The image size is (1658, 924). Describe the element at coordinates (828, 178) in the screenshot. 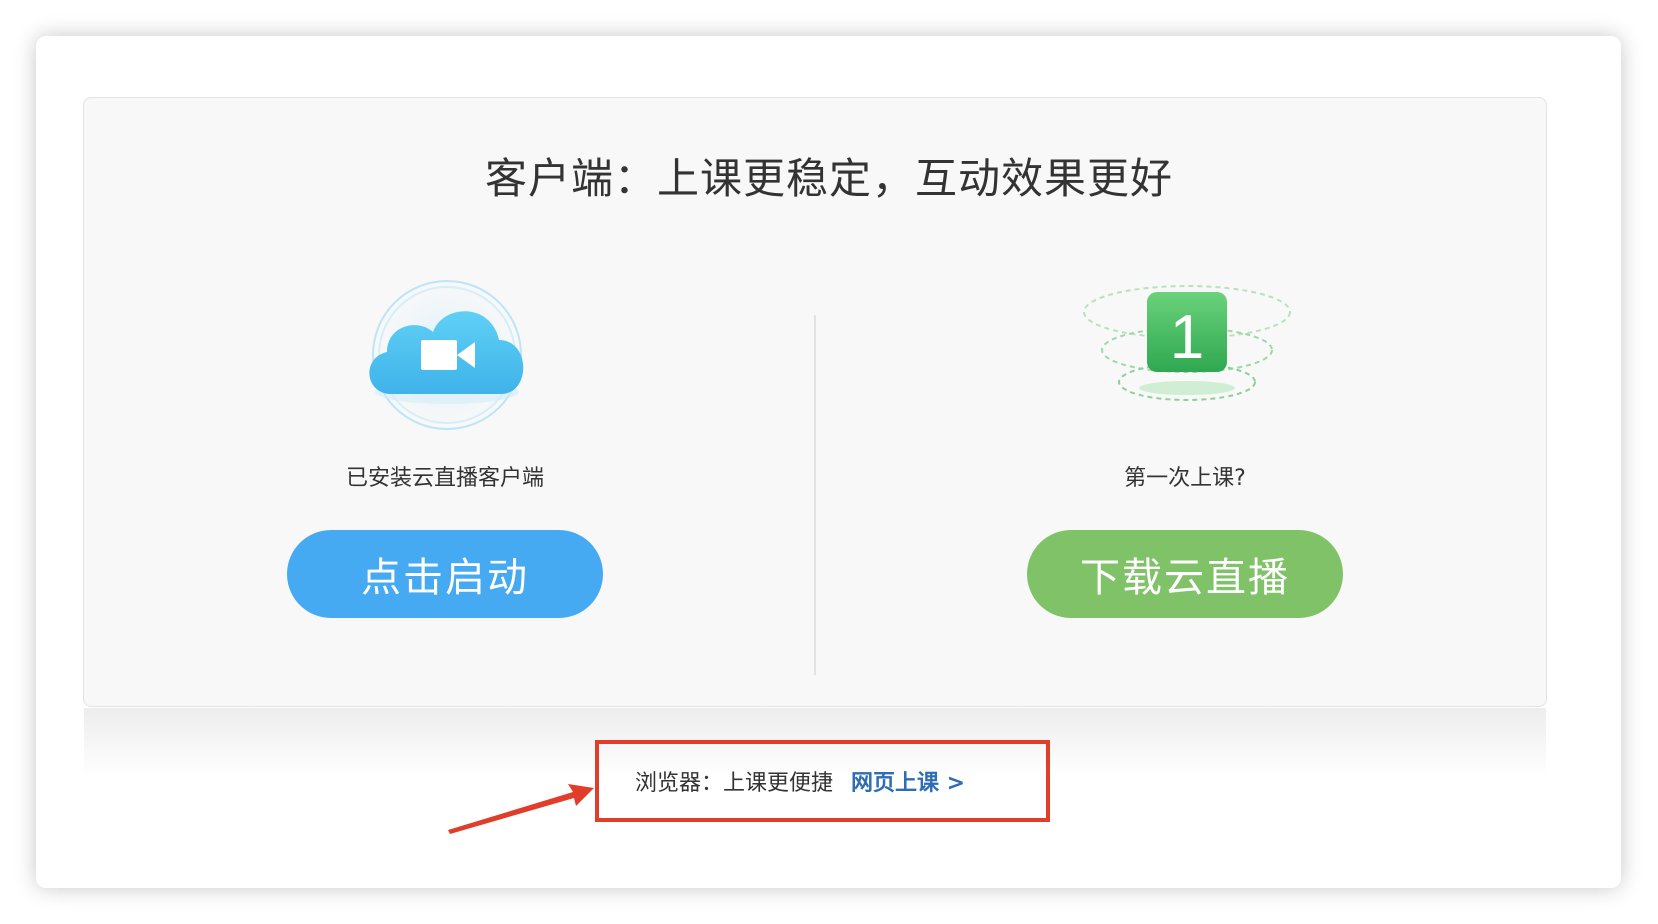

I see `page-title: 客户端：上课更稳定，互动效果更好` at that location.